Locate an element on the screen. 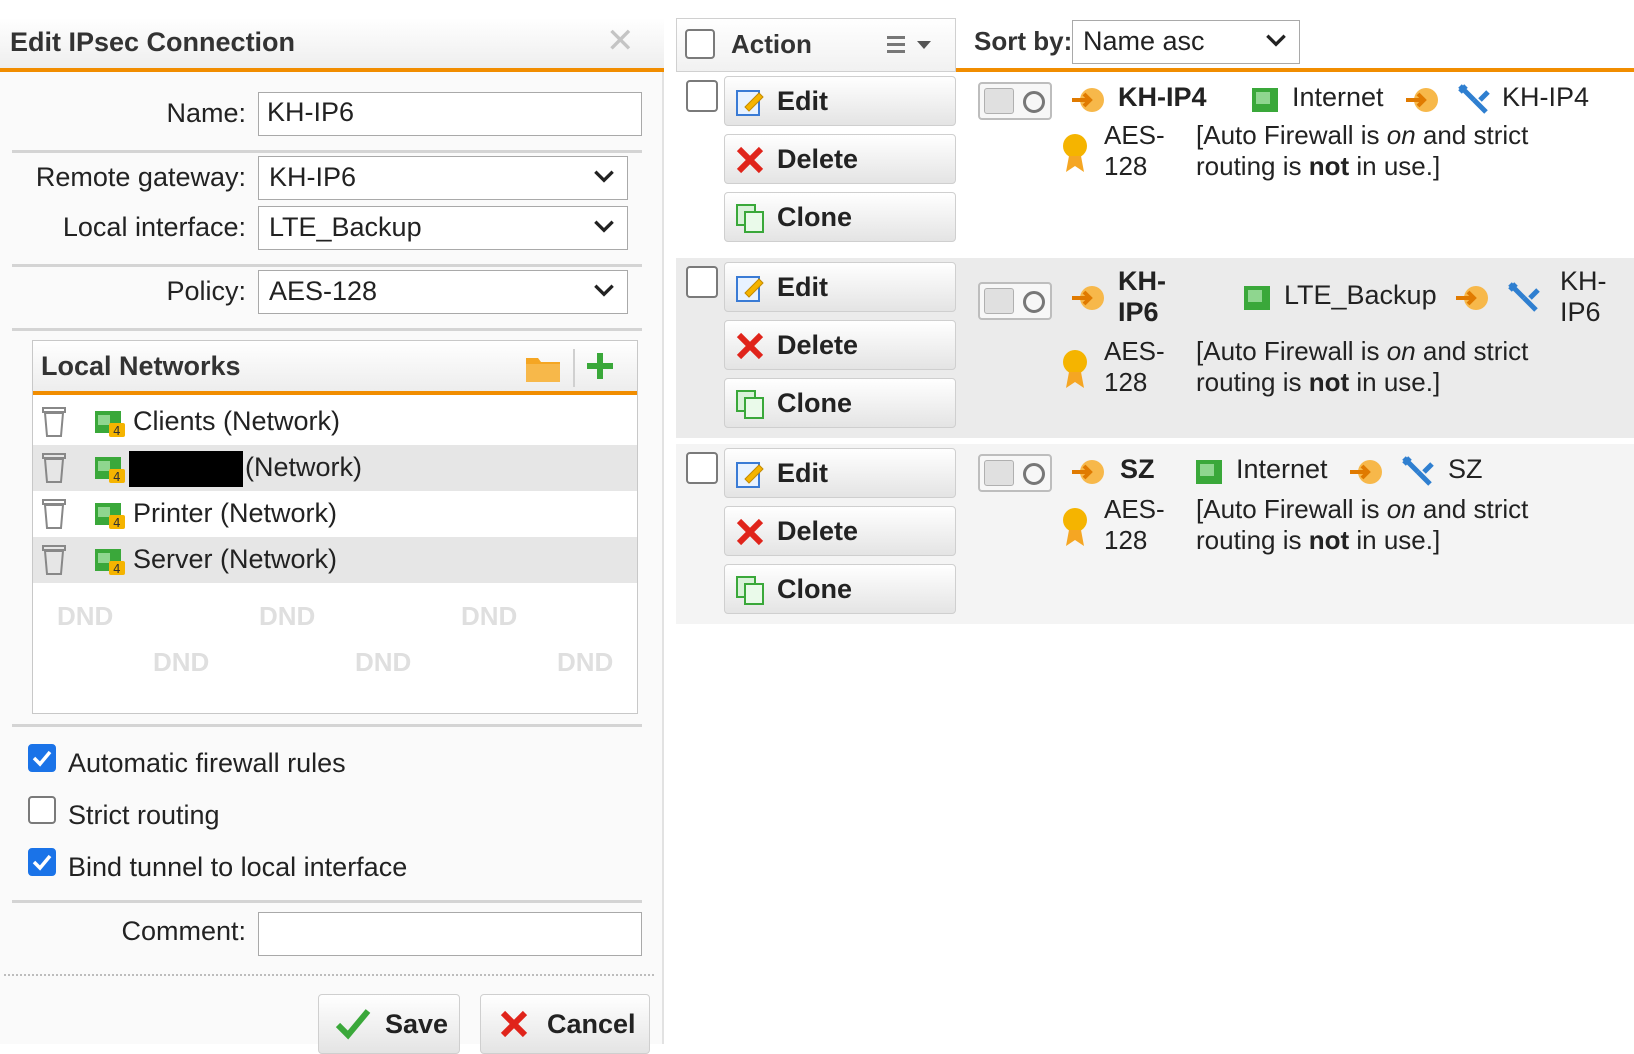 This screenshot has width=1634, height=1054. dotted-divider is located at coordinates (329, 975).